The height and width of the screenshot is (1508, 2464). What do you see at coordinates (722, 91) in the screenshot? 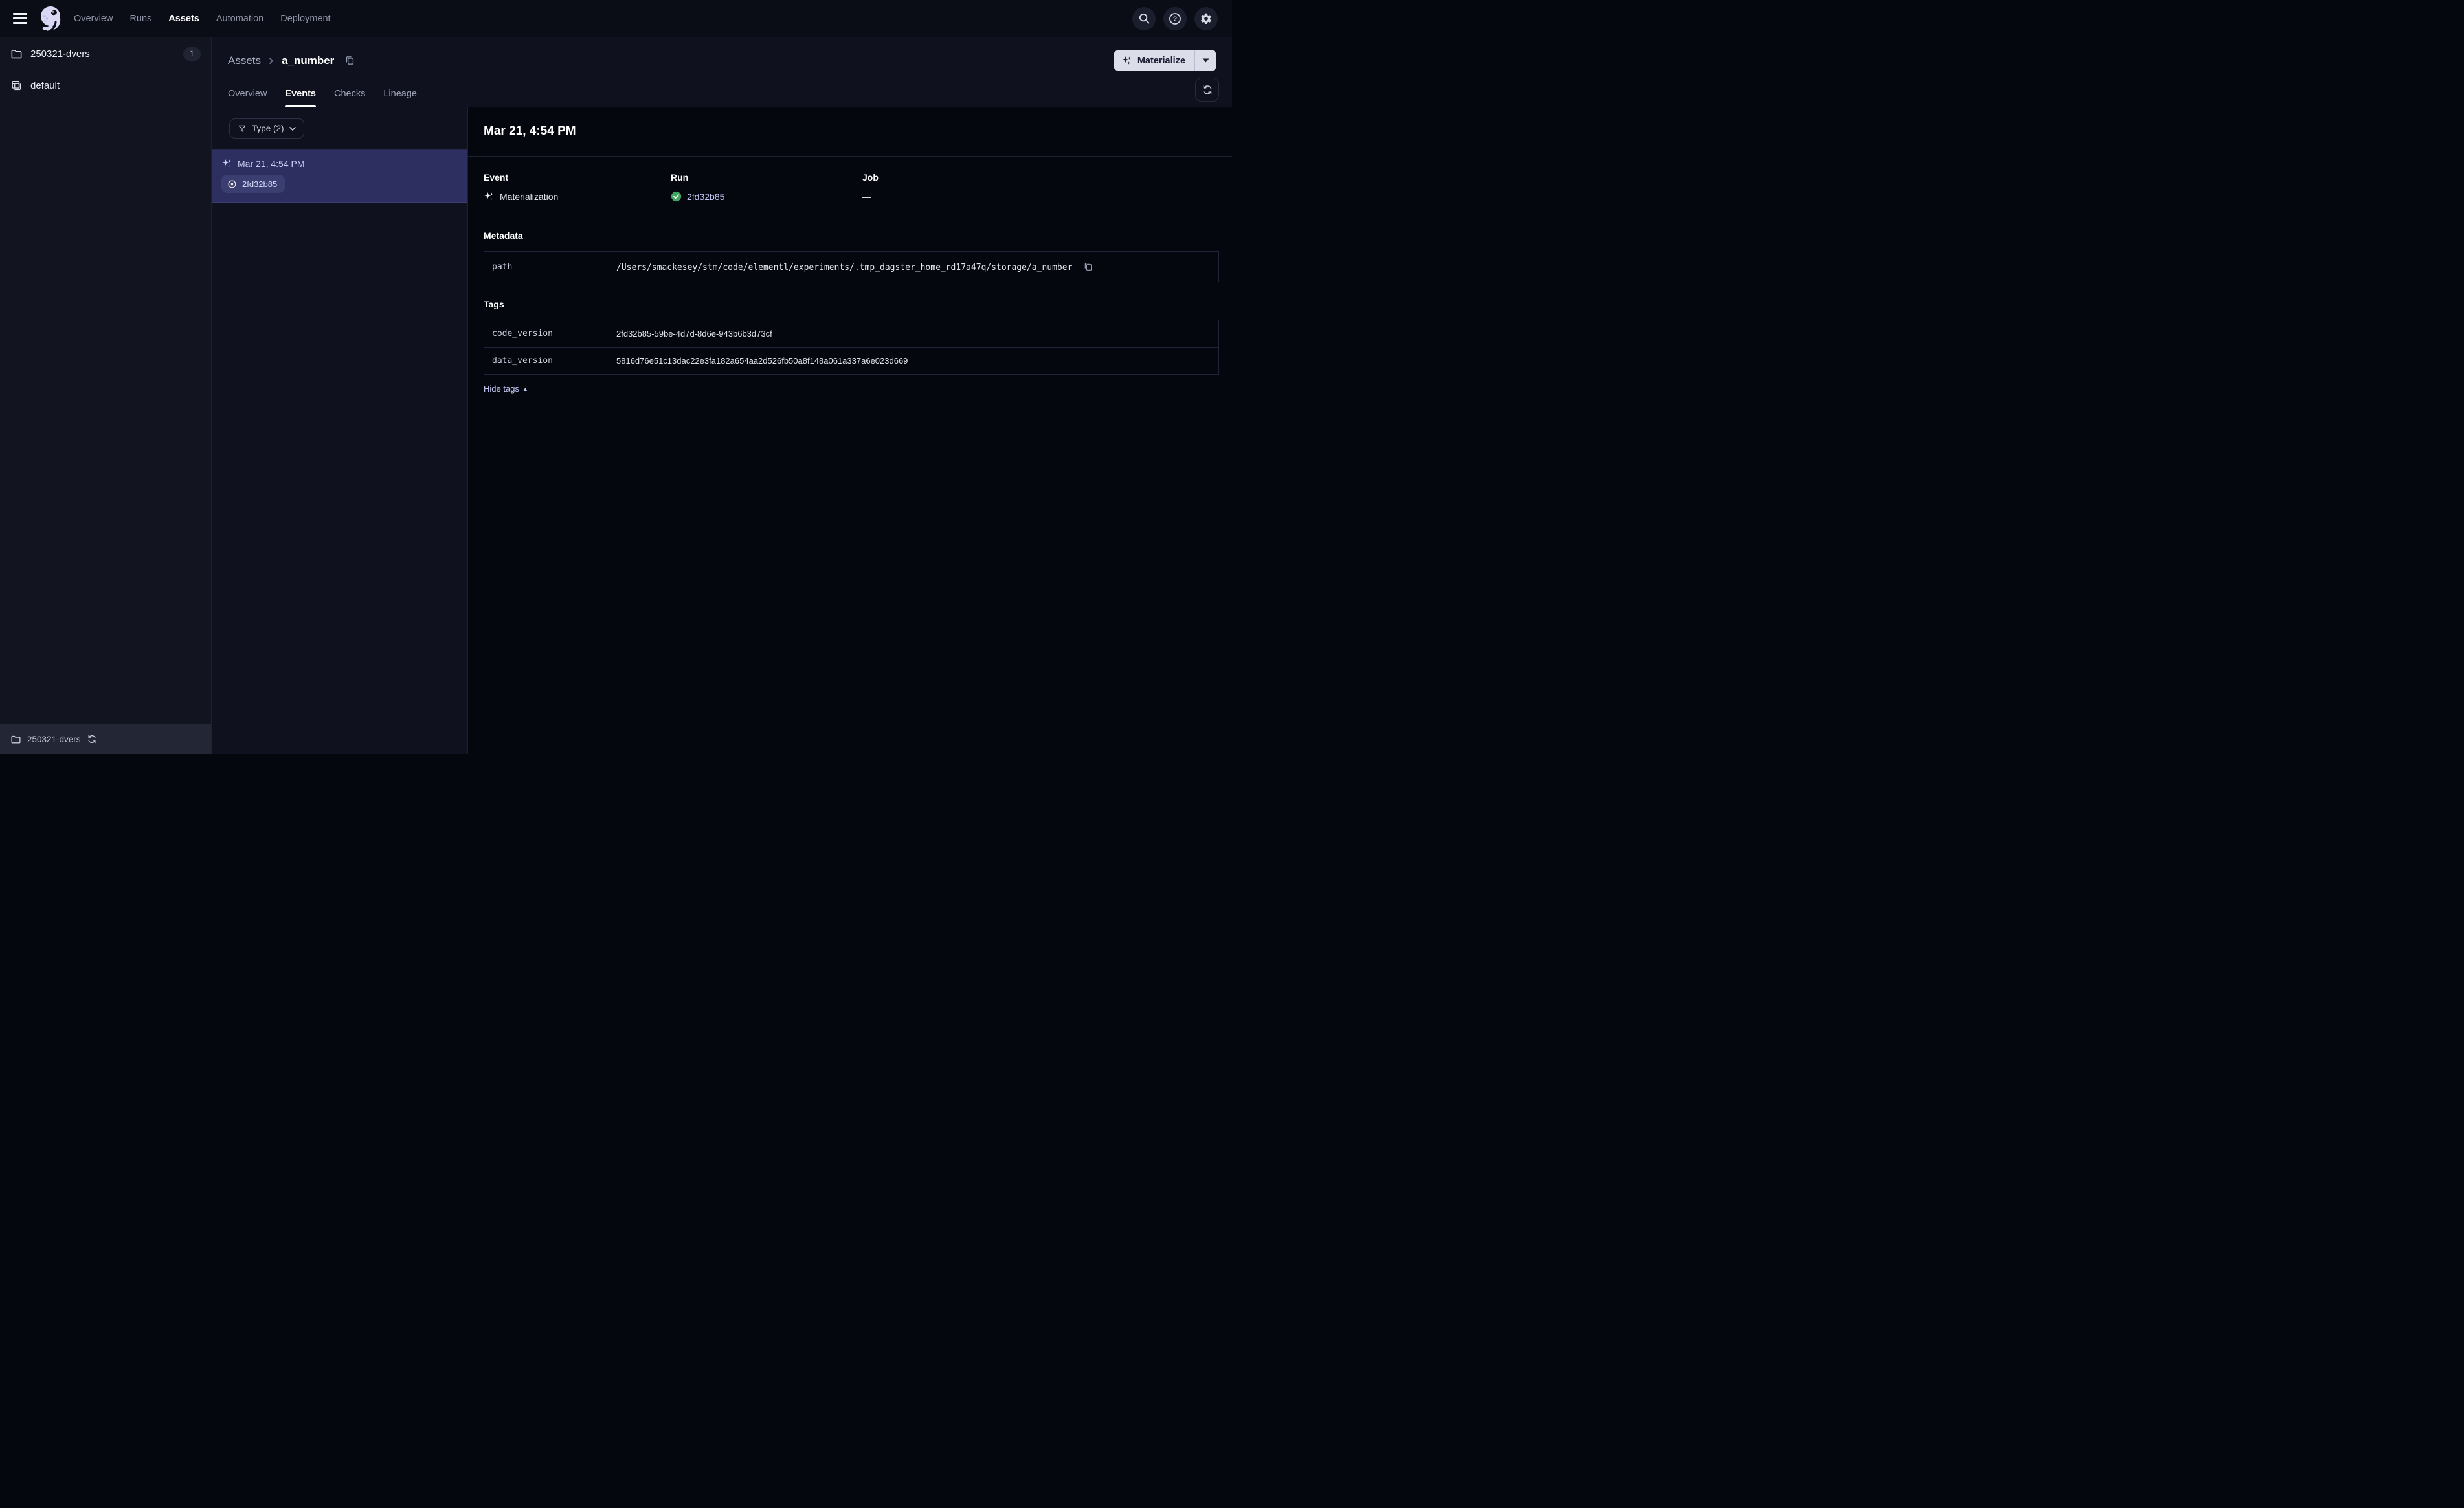
I see `asset-tabs: Overview Events Checks Lineage` at bounding box center [722, 91].